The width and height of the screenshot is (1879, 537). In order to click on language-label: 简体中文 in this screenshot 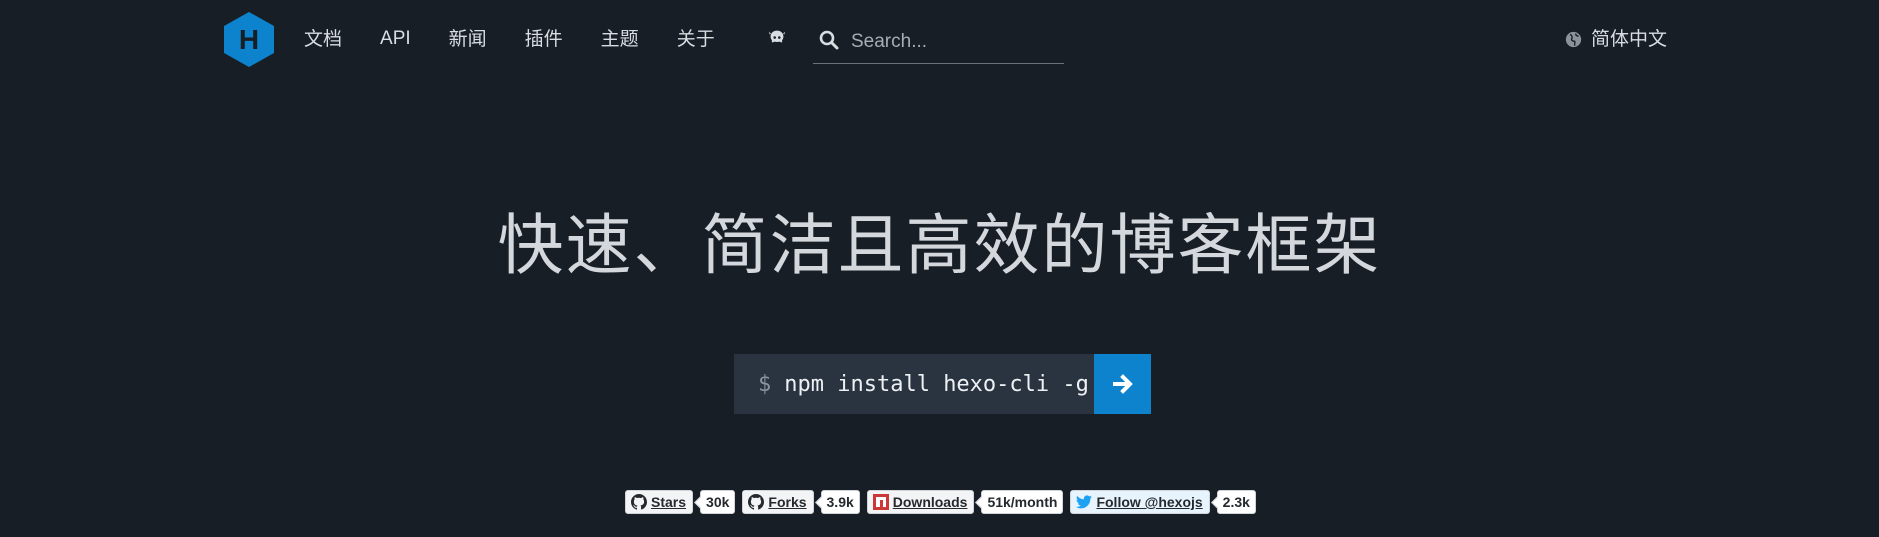, I will do `click(1629, 39)`.